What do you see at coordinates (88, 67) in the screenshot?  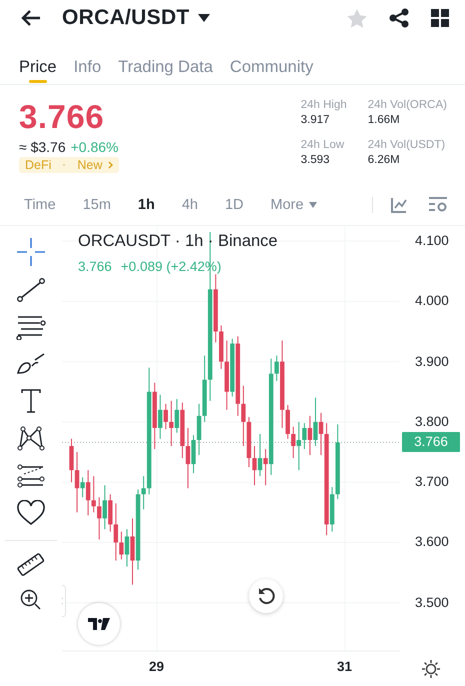 I see `tab: Info` at bounding box center [88, 67].